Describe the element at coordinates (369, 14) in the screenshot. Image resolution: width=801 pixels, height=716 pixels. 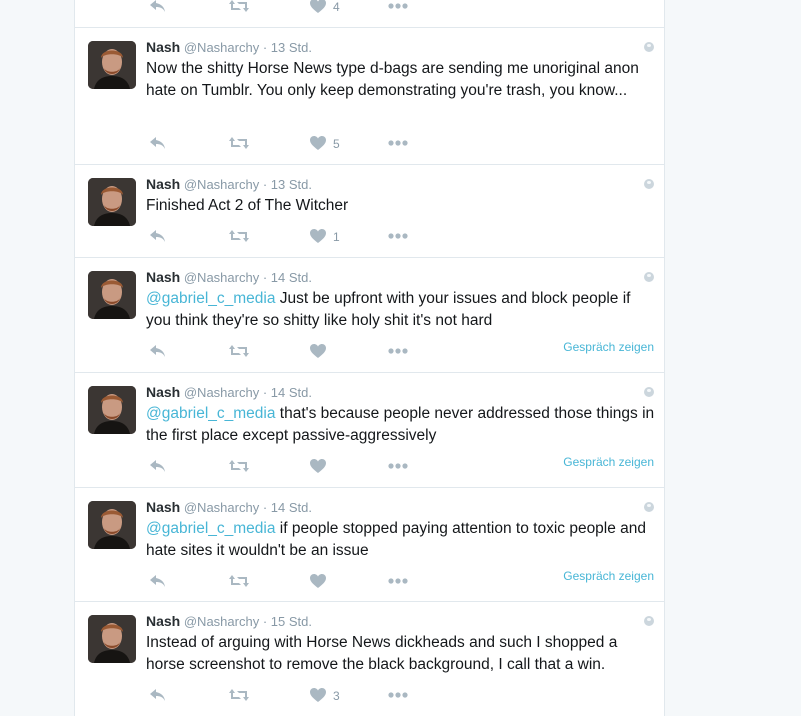
I see `tweet-partial: 4` at that location.